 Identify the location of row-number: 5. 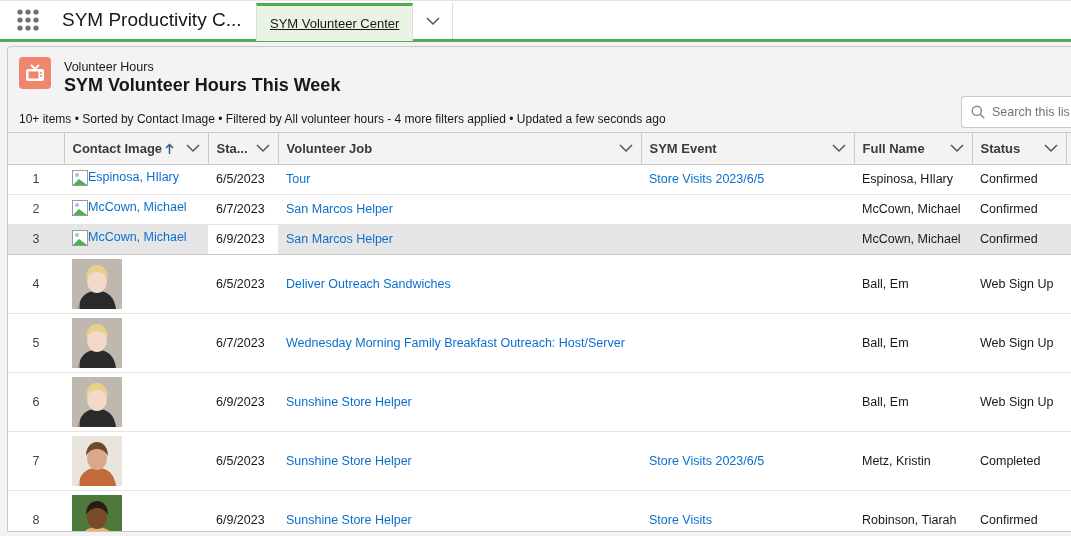
(36, 342).